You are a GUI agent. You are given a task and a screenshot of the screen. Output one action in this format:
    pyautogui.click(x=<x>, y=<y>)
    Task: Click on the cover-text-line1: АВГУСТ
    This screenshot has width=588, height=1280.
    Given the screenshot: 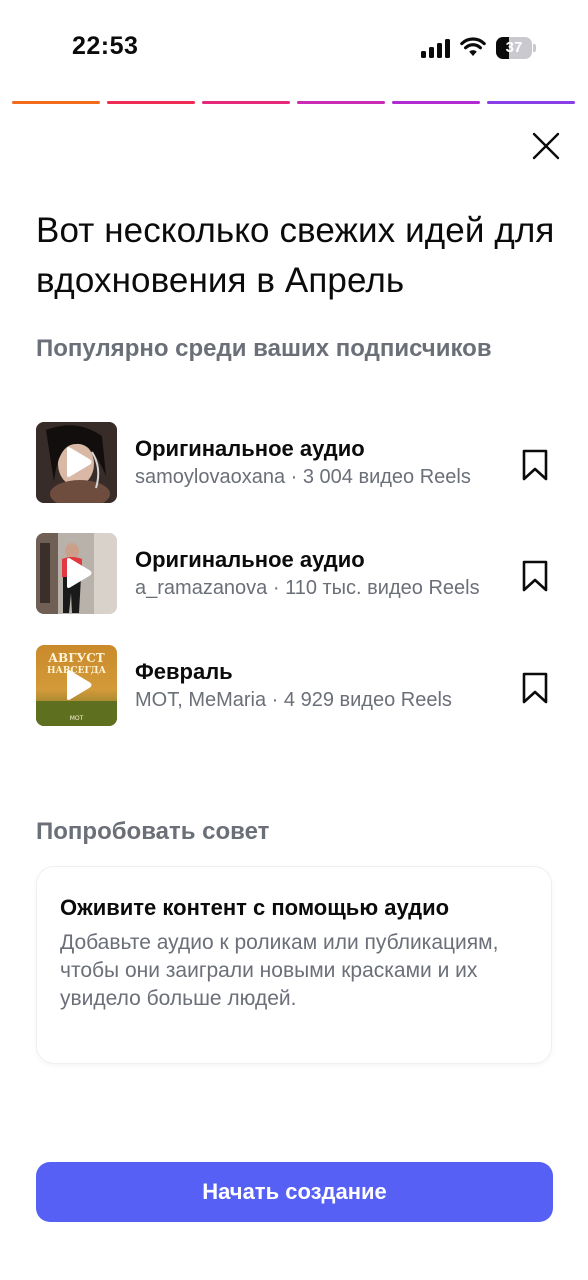 What is the action you would take?
    pyautogui.click(x=76, y=658)
    